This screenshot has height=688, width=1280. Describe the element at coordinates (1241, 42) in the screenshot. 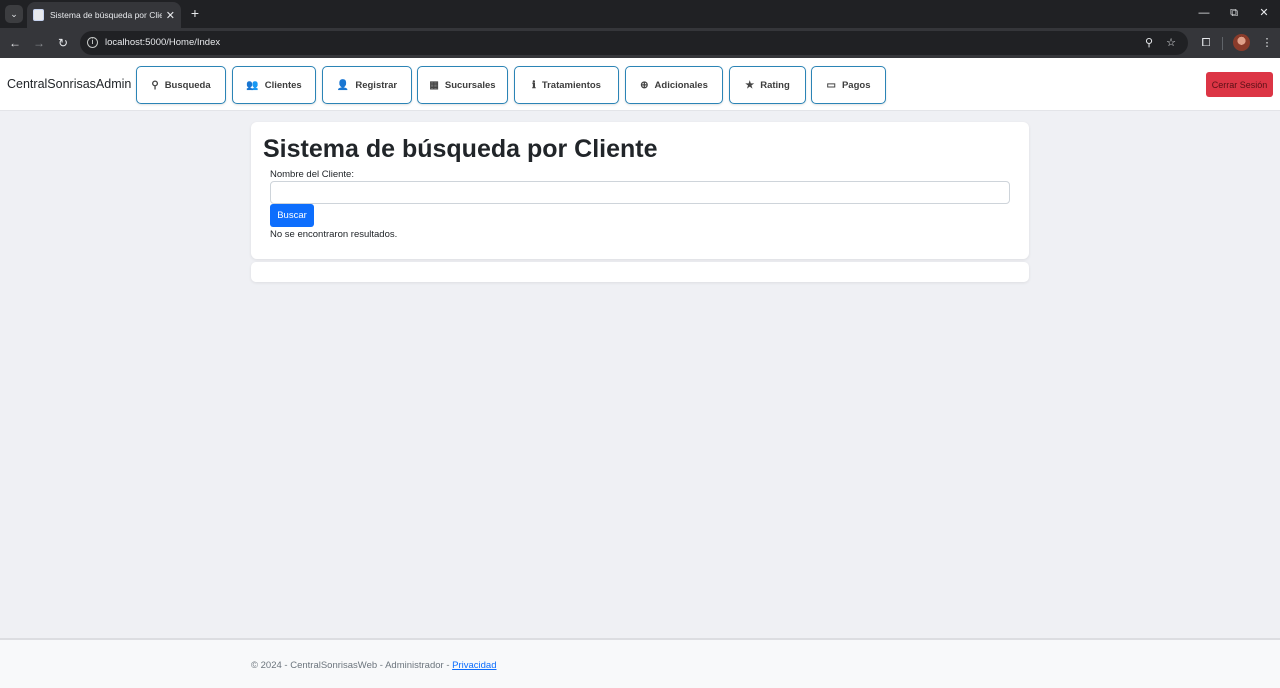

I see `profile-avatar` at that location.